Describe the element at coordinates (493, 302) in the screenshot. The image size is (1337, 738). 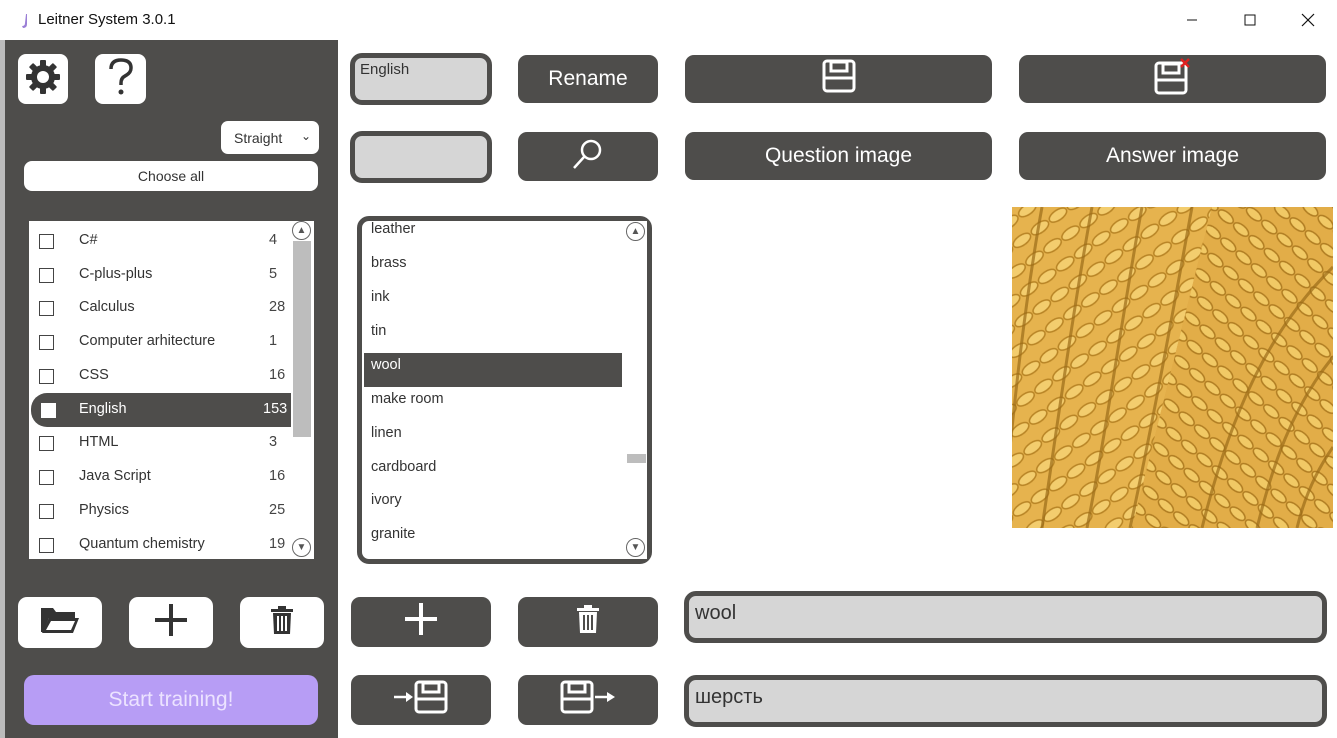
I see `card-list-item: ink` at that location.